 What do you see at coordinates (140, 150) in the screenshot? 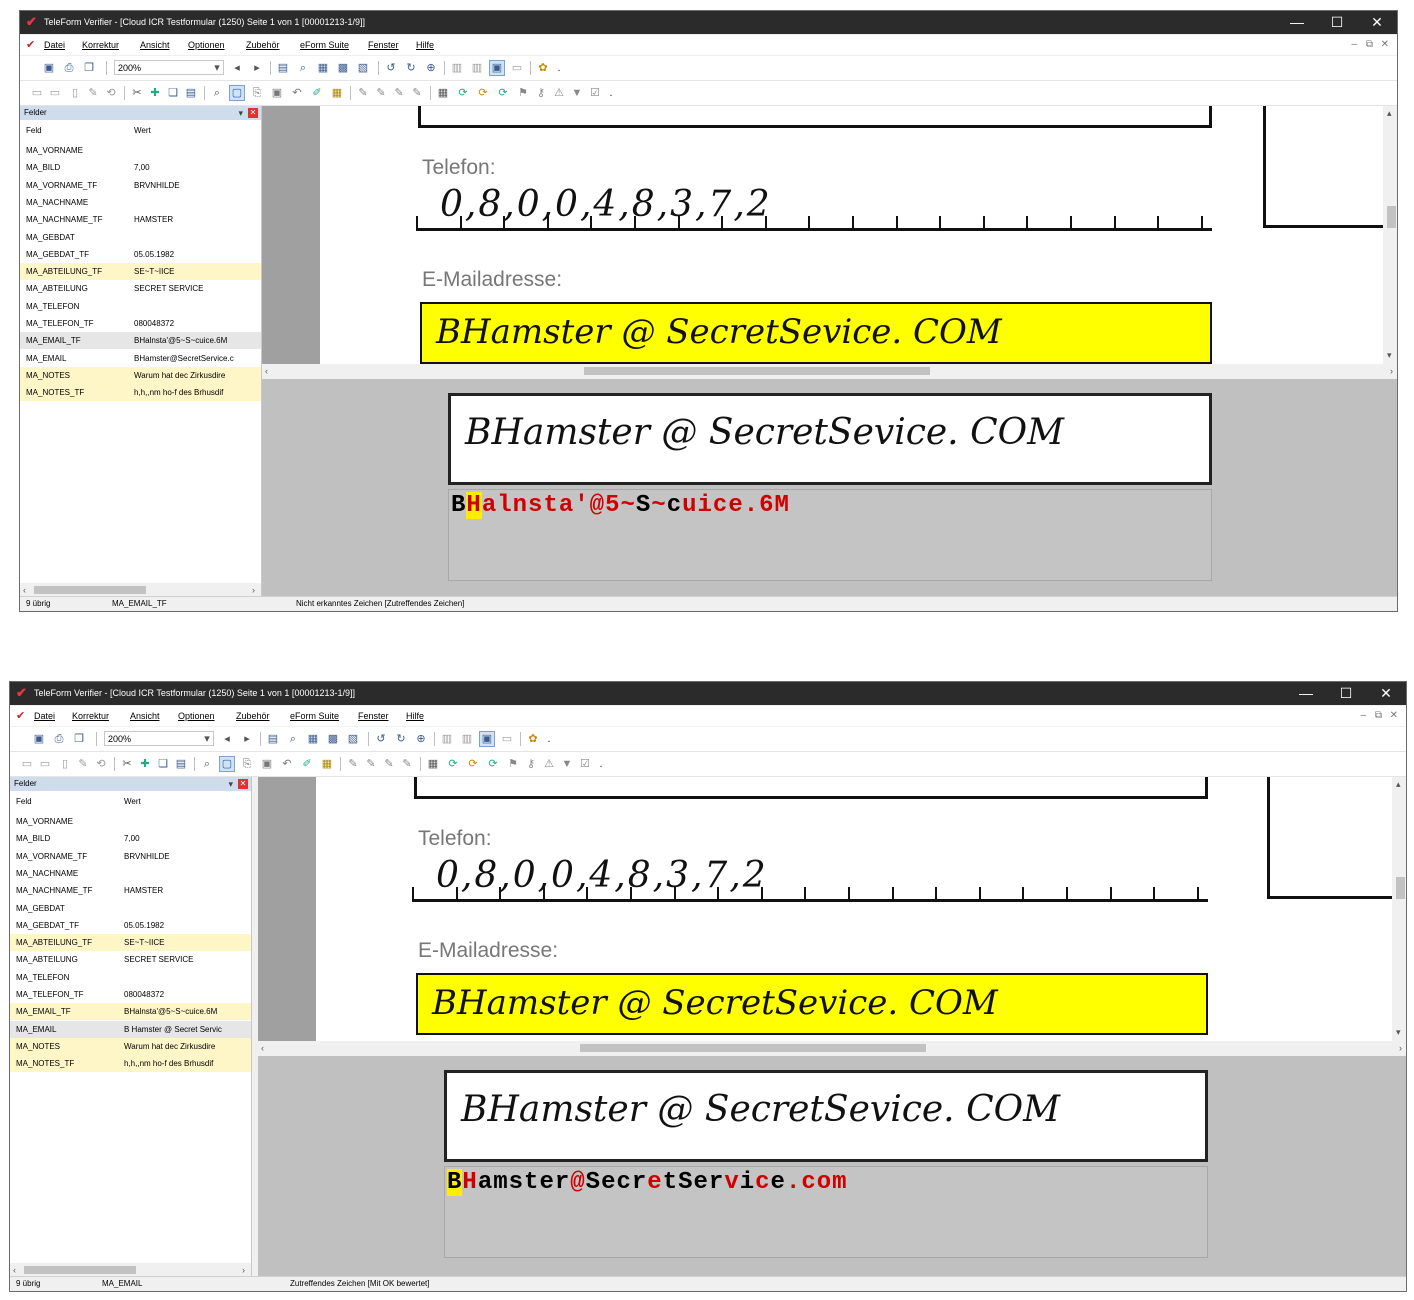
I see `field-row: MA_VORNAME` at bounding box center [140, 150].